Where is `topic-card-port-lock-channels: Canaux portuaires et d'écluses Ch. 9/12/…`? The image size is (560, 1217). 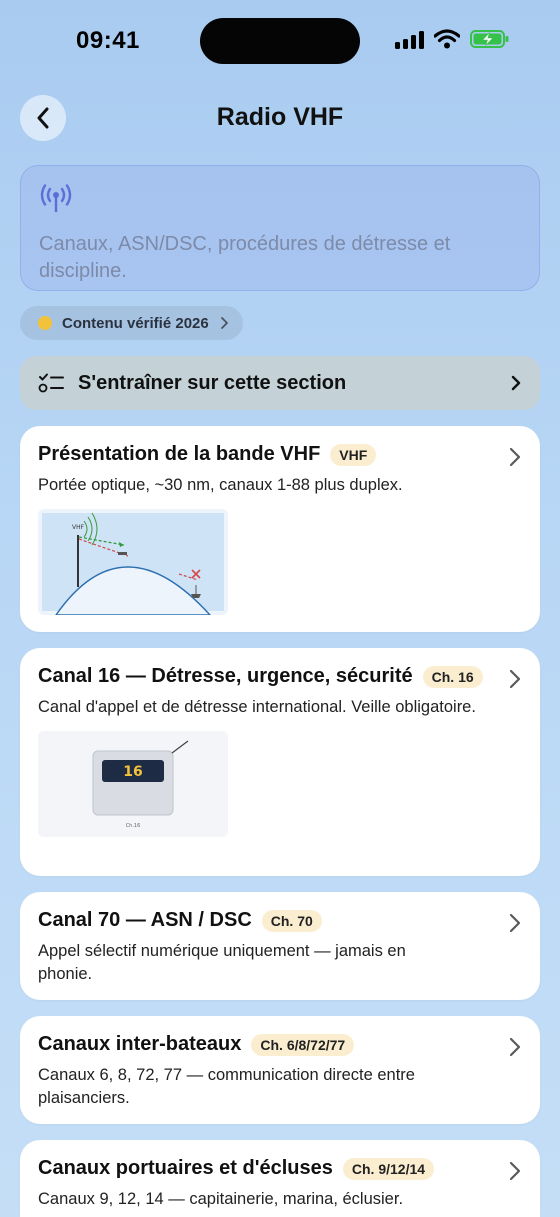 topic-card-port-lock-channels: Canaux portuaires et d'écluses Ch. 9/12/… is located at coordinates (280, 1178).